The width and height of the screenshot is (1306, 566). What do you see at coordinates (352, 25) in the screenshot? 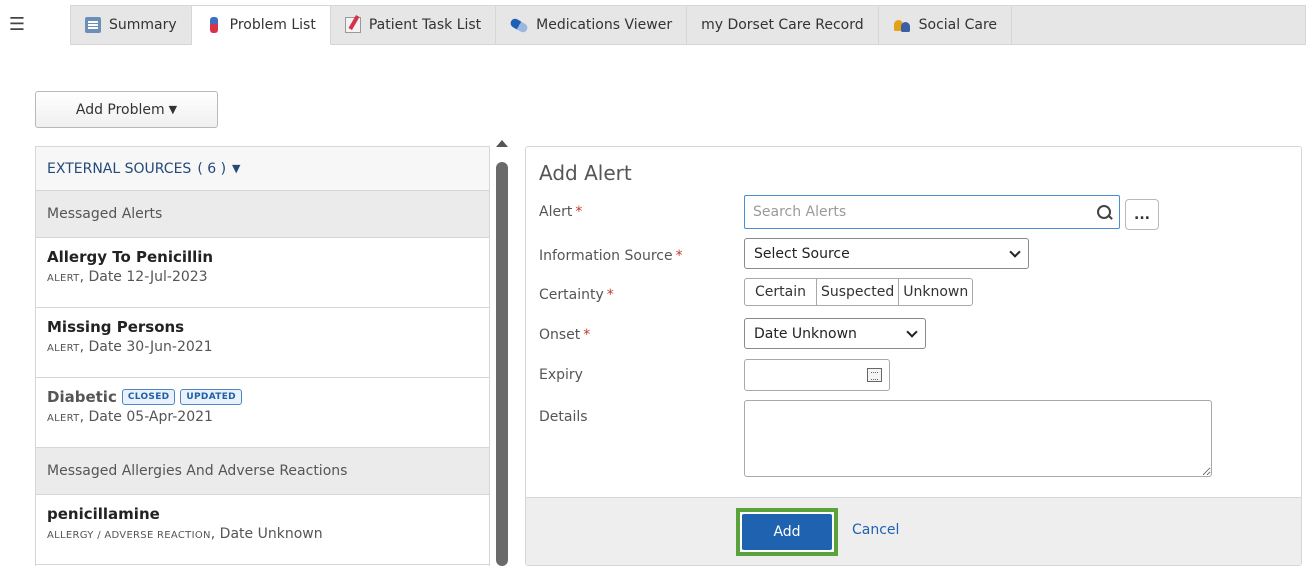
I see `task-icon` at bounding box center [352, 25].